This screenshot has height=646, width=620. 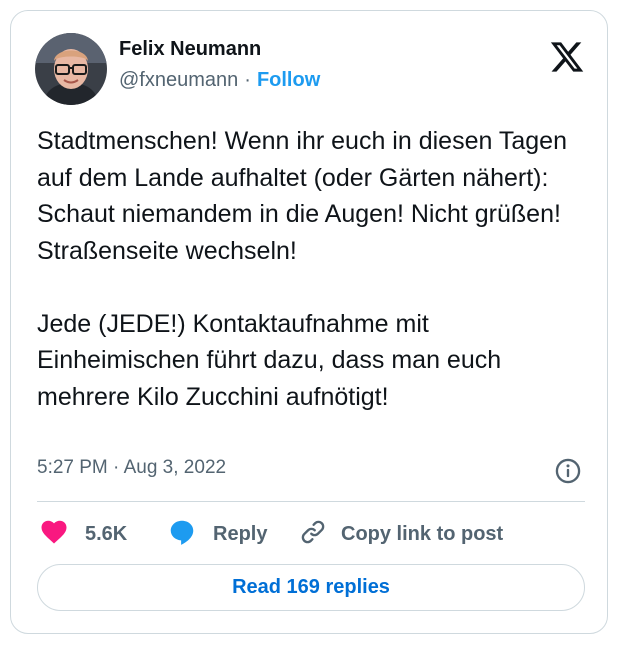 What do you see at coordinates (567, 57) in the screenshot?
I see `x-logo-icon` at bounding box center [567, 57].